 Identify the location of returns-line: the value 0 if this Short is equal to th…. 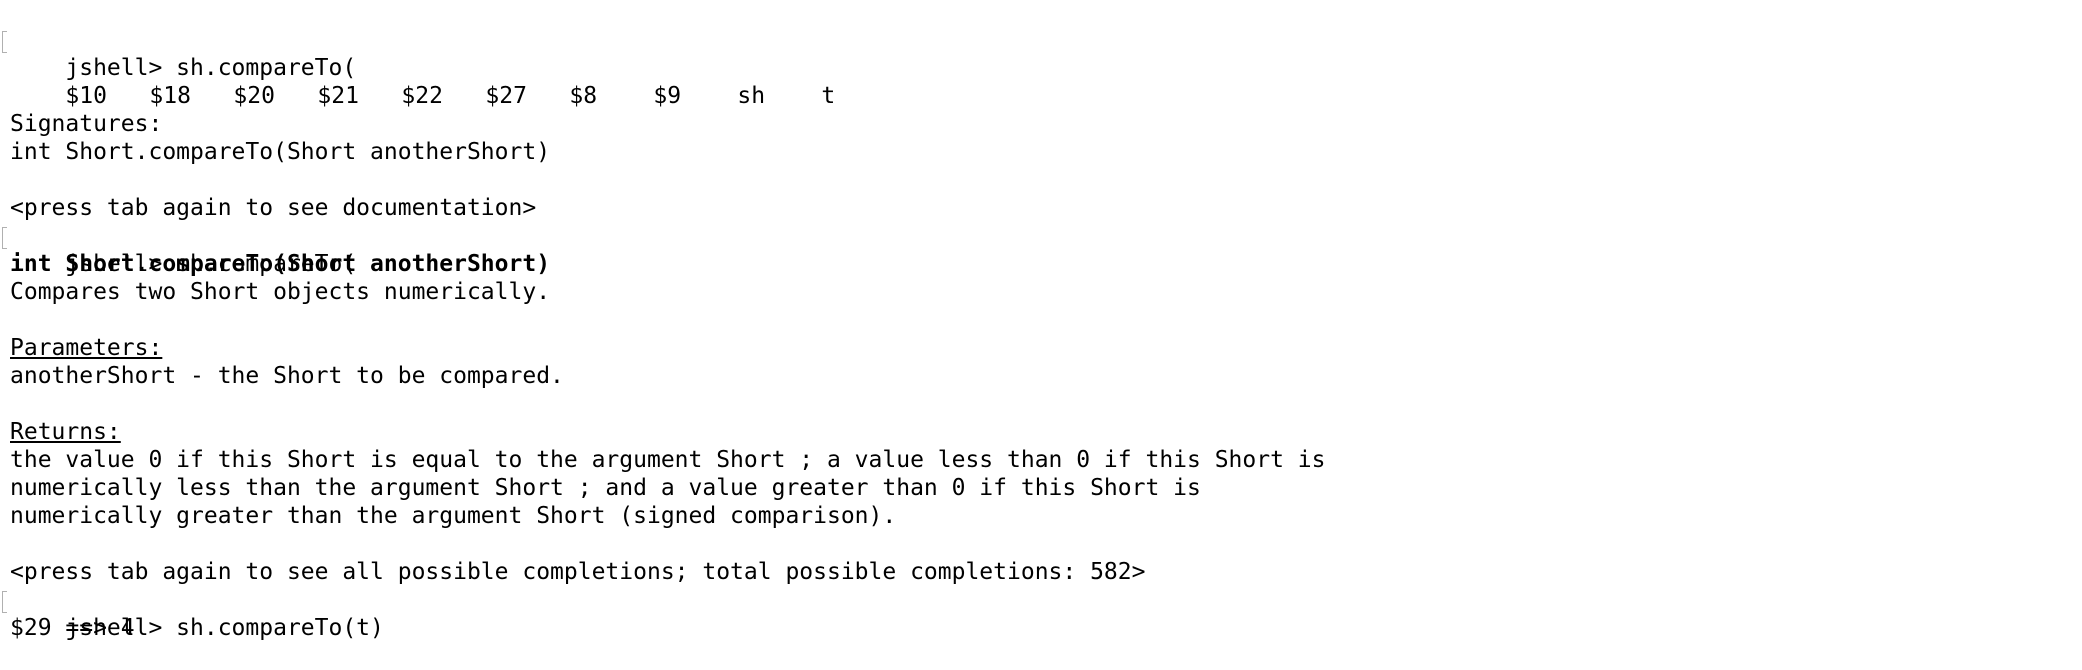
(668, 460).